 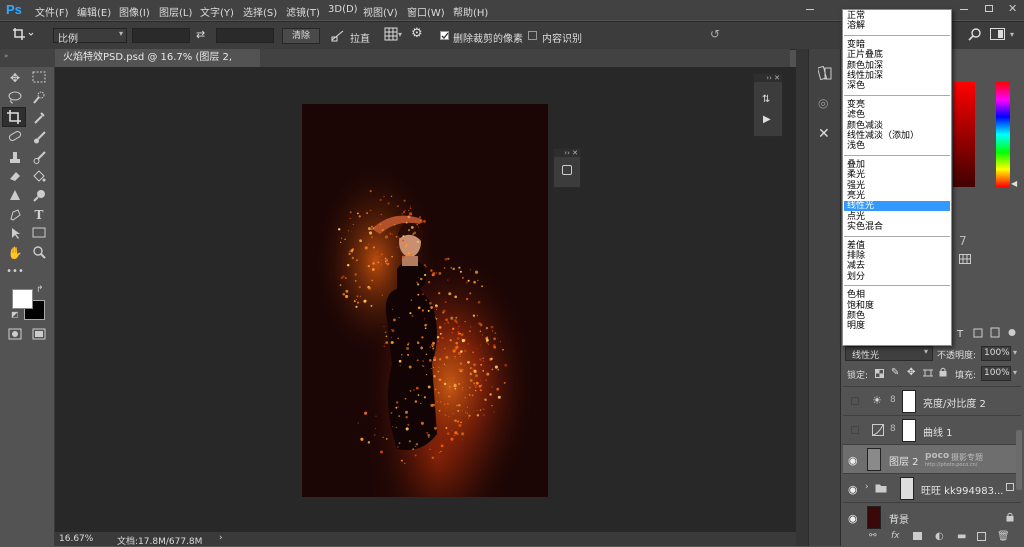 I want to click on fx-icon: fx, so click(x=895, y=536).